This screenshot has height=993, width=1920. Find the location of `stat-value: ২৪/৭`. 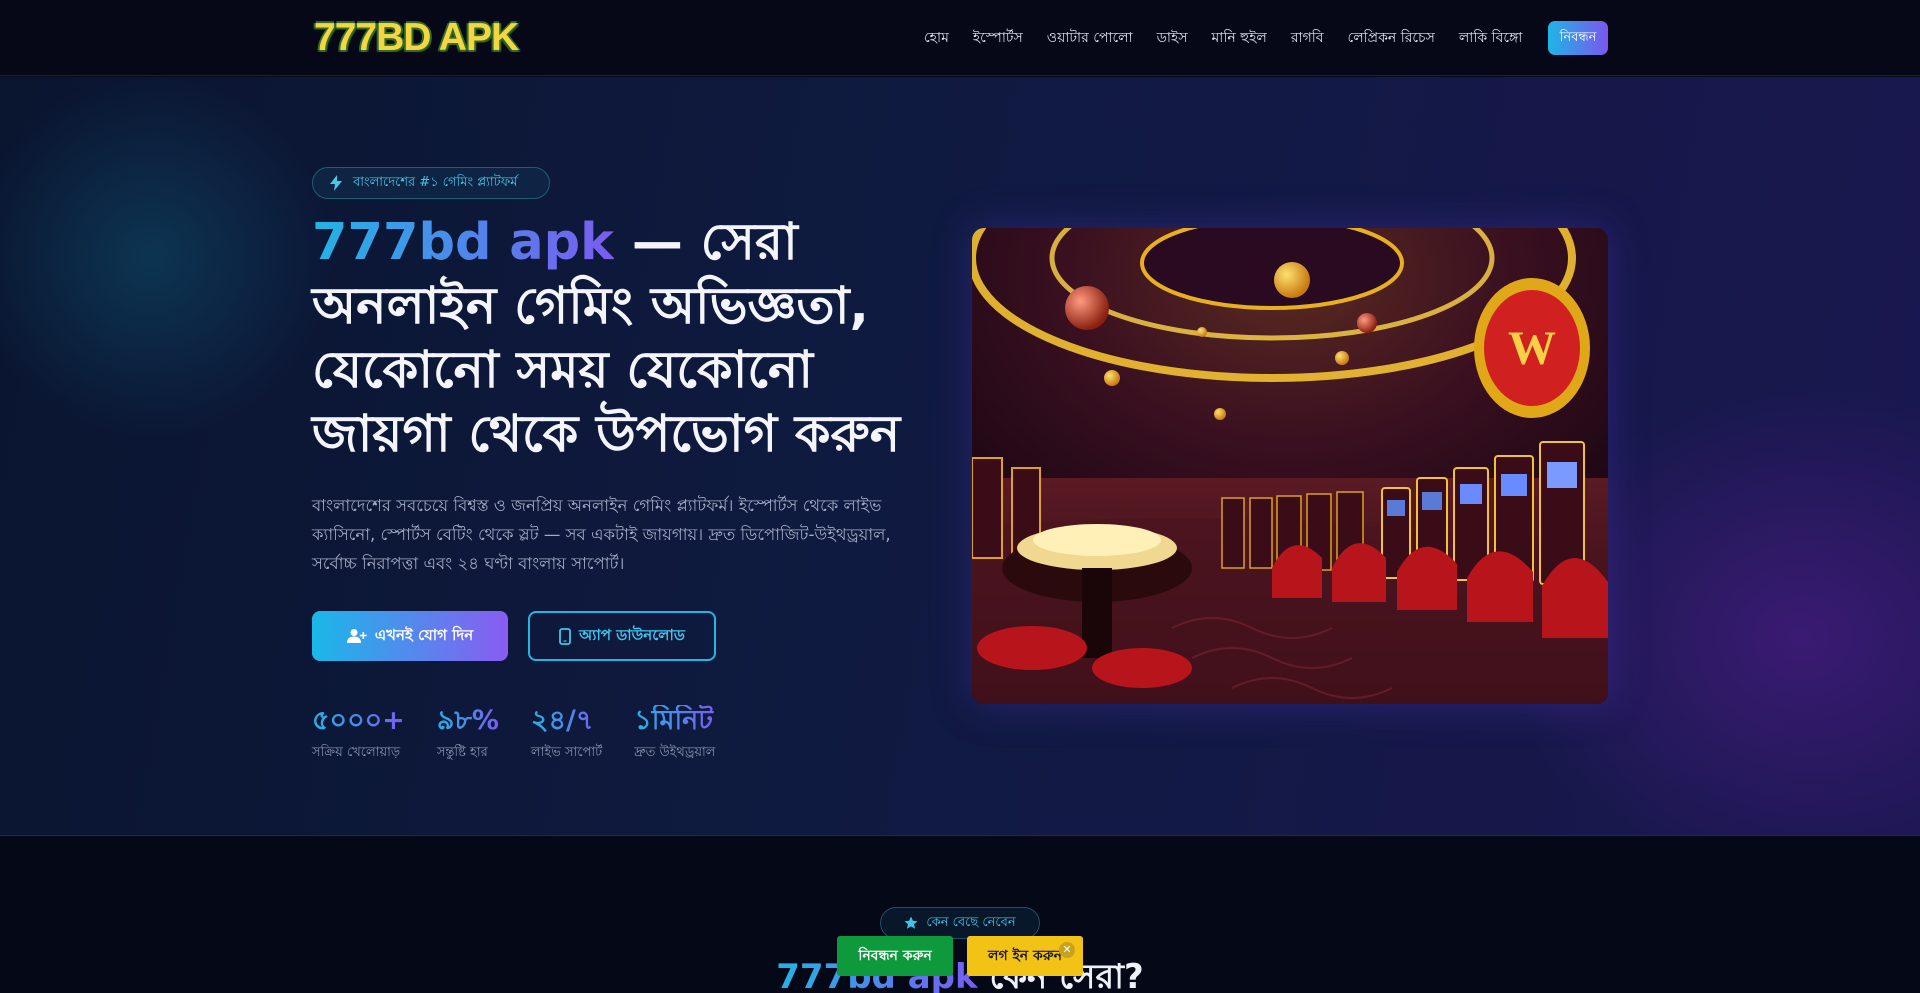

stat-value: ২৪/৭ is located at coordinates (566, 721).